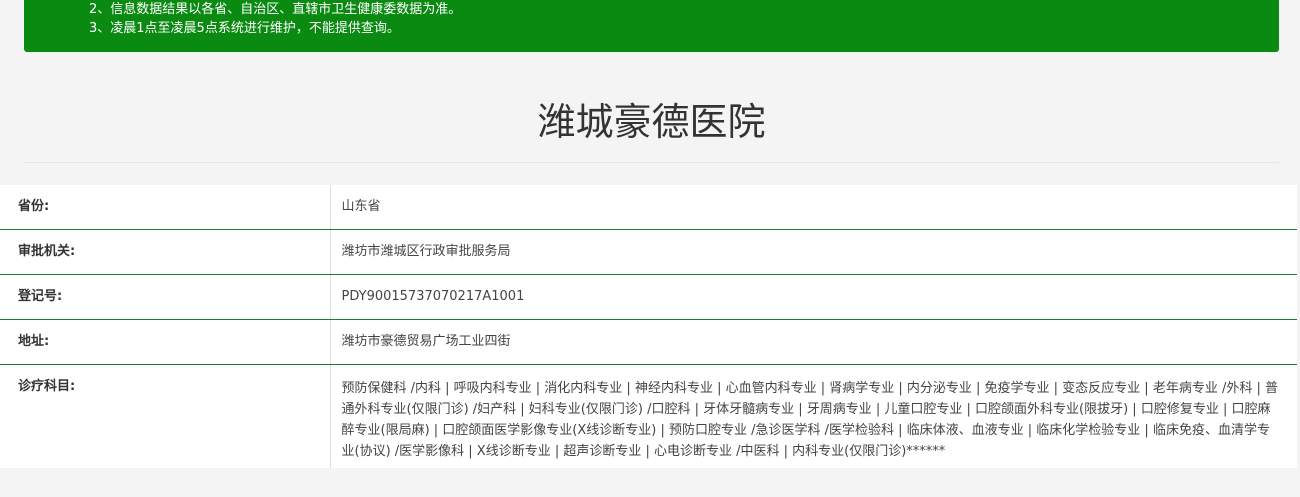 The image size is (1300, 497). I want to click on province-label: 省份:, so click(165, 207).